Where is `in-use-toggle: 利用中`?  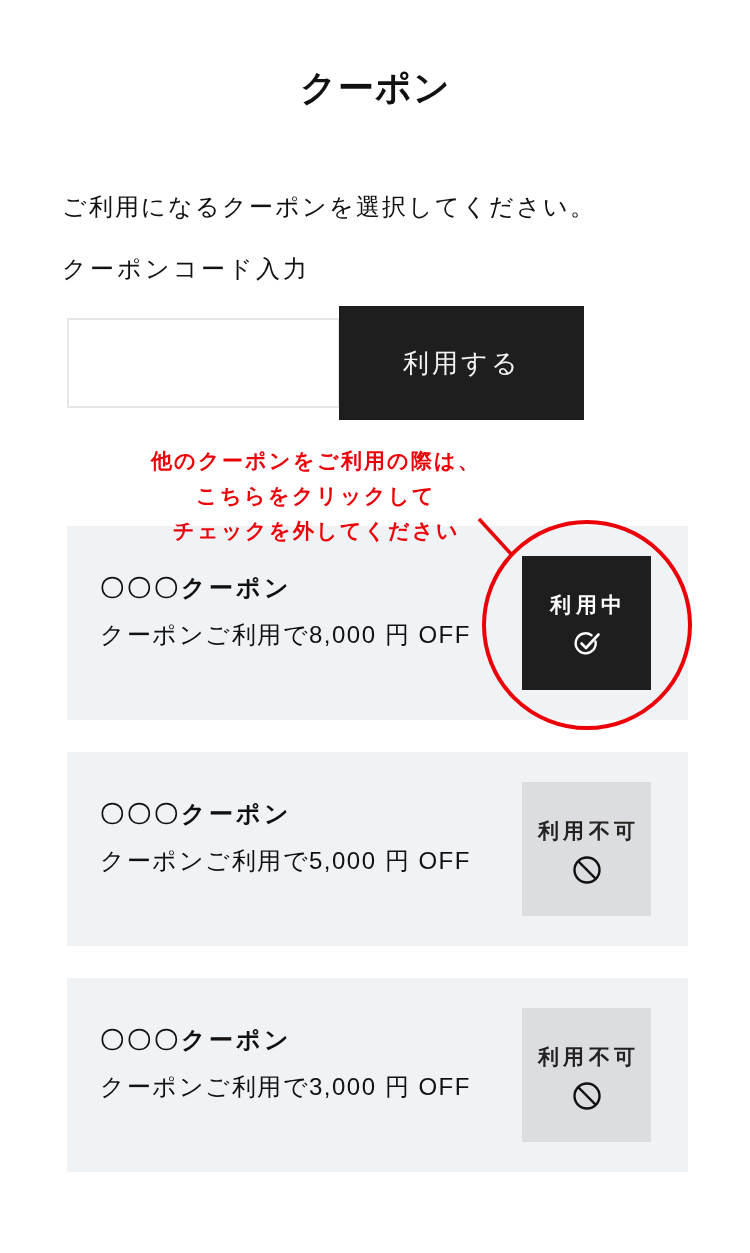
in-use-toggle: 利用中 is located at coordinates (586, 623).